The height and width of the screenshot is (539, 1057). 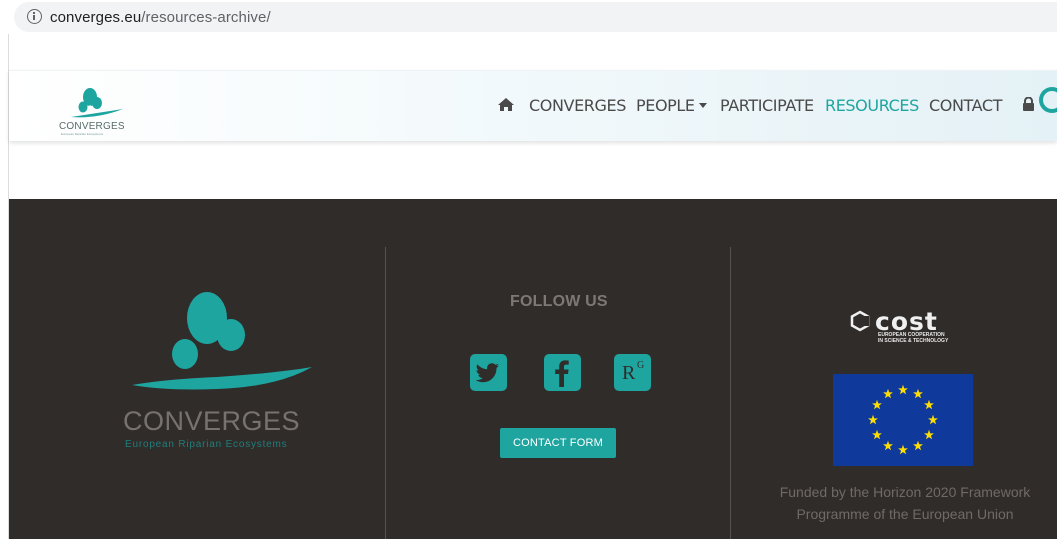 What do you see at coordinates (1028, 104) in the screenshot?
I see `lock-icon` at bounding box center [1028, 104].